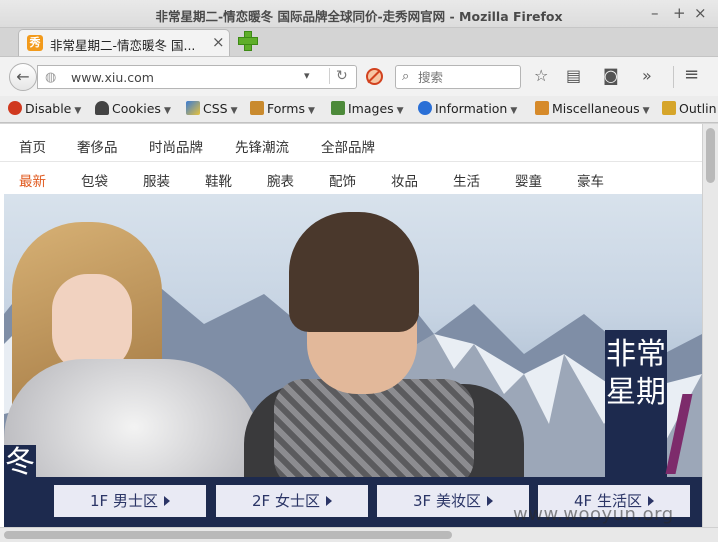 The image size is (718, 542). I want to click on nav-all-brands: 全部品牌, so click(348, 146).